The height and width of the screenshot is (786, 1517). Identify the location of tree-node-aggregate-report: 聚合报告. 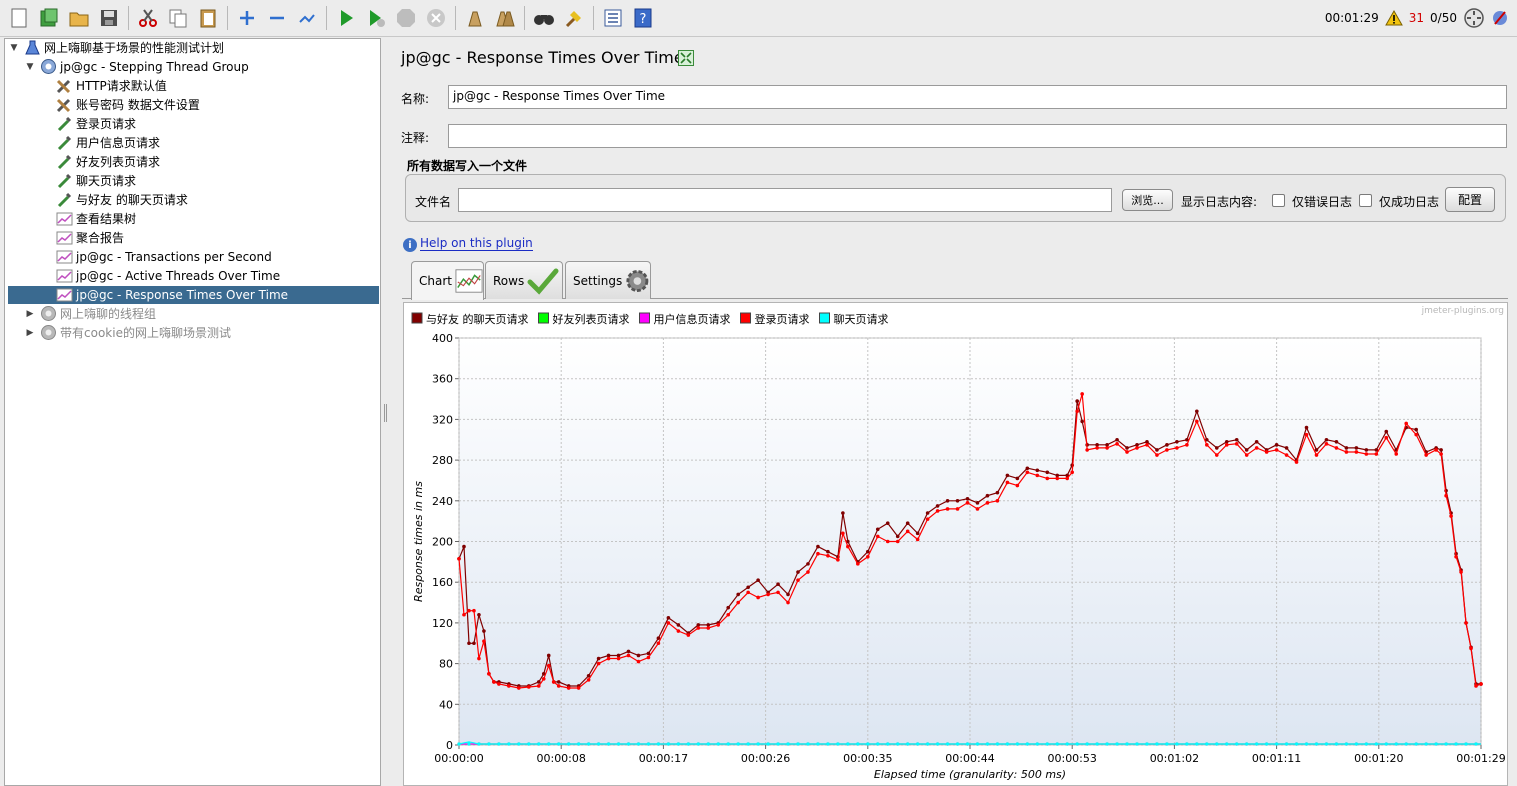
(89, 237).